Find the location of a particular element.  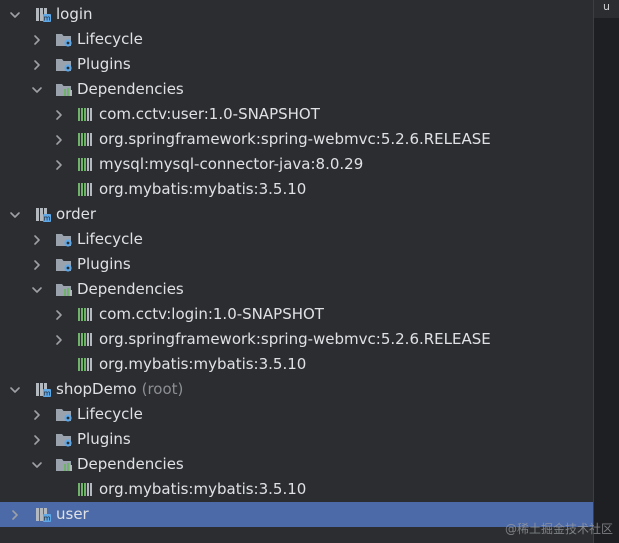

tree-row-library: com.cctv:user:1.0-SNAPSHOT is located at coordinates (296, 114).